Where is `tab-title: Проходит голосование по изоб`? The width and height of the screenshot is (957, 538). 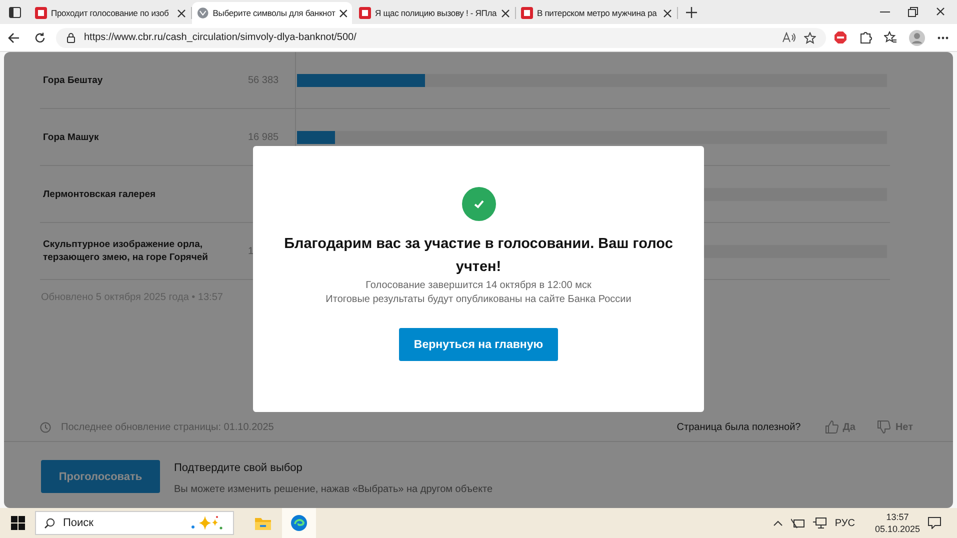 tab-title: Проходит голосование по изоб is located at coordinates (110, 13).